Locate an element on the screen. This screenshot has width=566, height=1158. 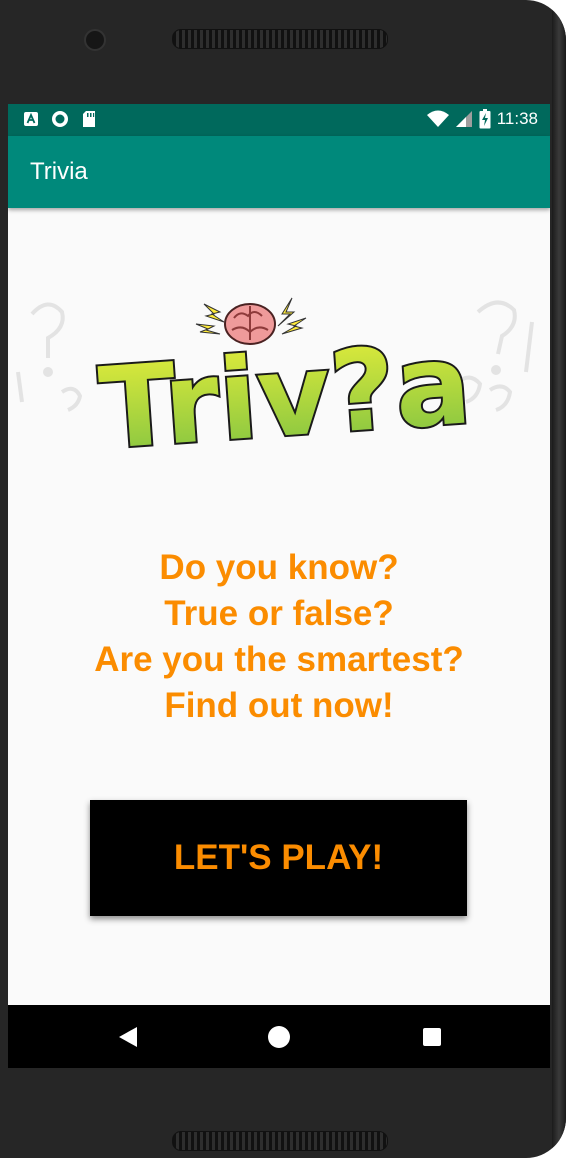
tagline-line: True or false? is located at coordinates (279, 613).